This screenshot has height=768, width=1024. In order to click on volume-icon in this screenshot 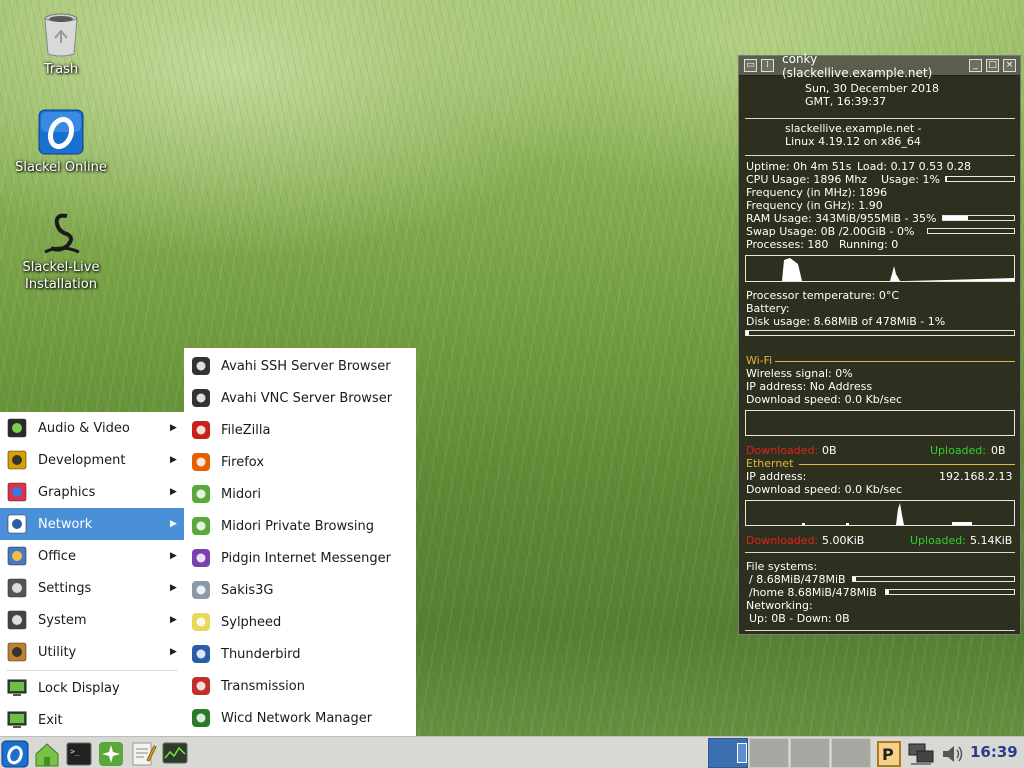, I will do `click(953, 754)`.